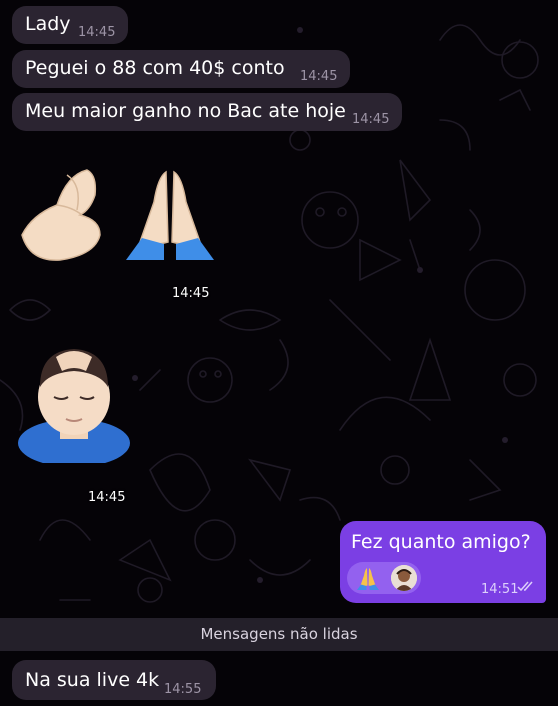 The image size is (558, 706). Describe the element at coordinates (170, 212) in the screenshot. I see `folded-hands-emoji` at that location.